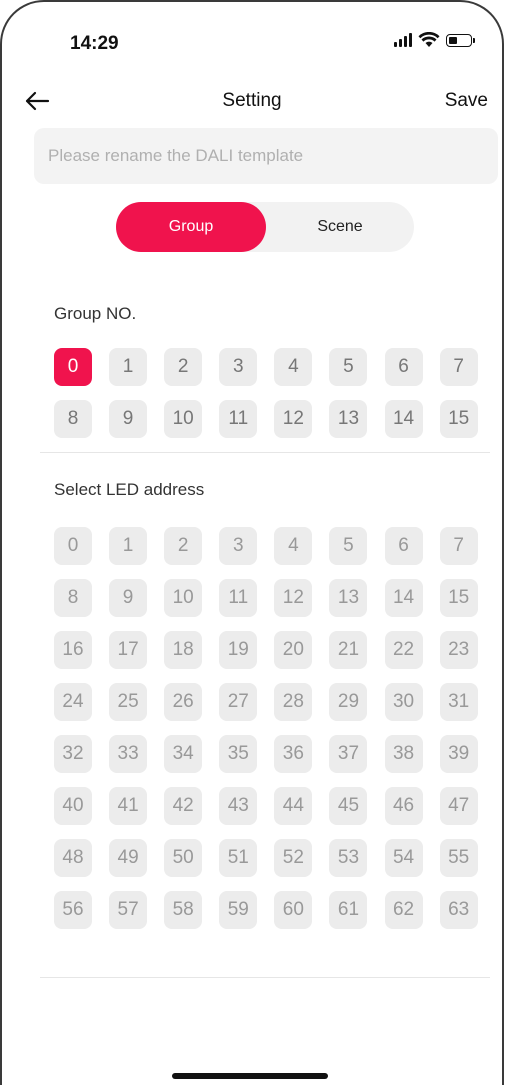 This screenshot has width=506, height=1087. Describe the element at coordinates (238, 650) in the screenshot. I see `led-address-chip-19: 19` at that location.